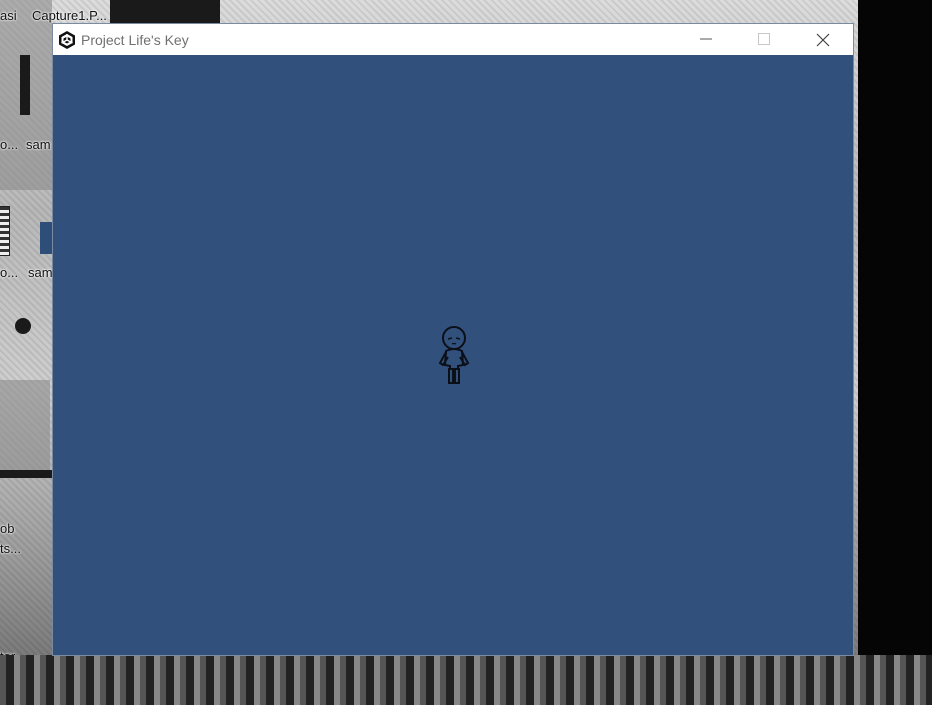 Image resolution: width=932 pixels, height=705 pixels. Describe the element at coordinates (25, 425) in the screenshot. I see `desktop-wallpaper-region` at that location.